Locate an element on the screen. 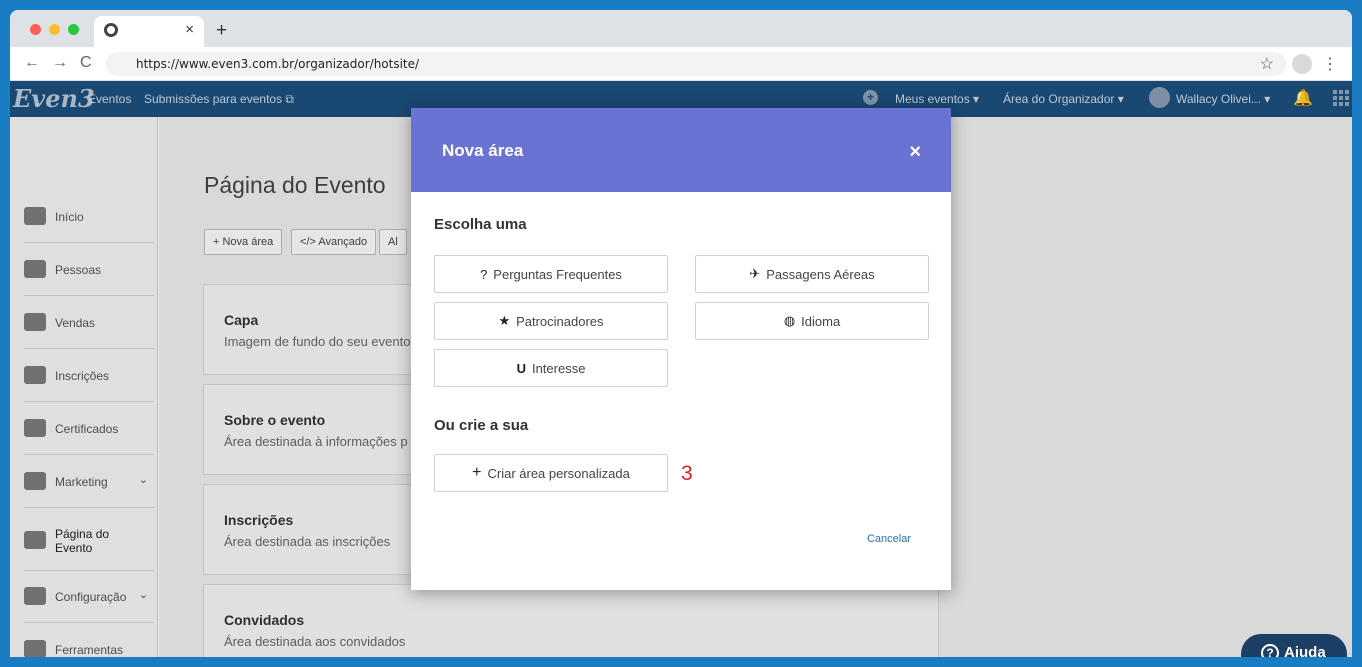  option-label: Passagens Aéreas is located at coordinates (820, 274).